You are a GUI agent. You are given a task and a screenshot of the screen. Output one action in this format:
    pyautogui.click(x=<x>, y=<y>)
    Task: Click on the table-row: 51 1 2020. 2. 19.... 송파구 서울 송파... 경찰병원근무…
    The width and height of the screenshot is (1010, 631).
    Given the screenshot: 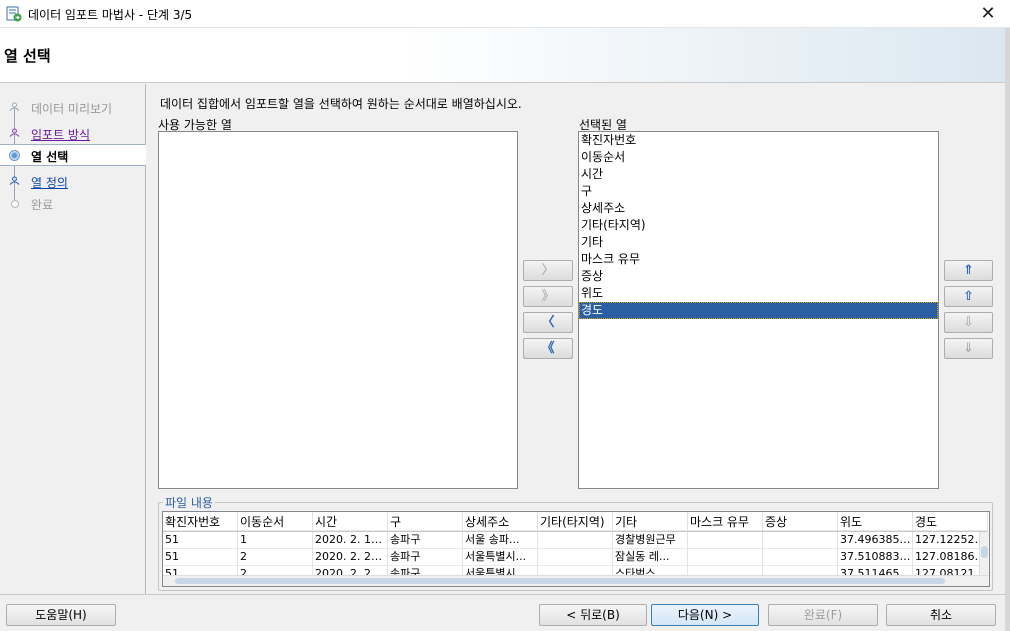 What is the action you would take?
    pyautogui.click(x=575, y=540)
    